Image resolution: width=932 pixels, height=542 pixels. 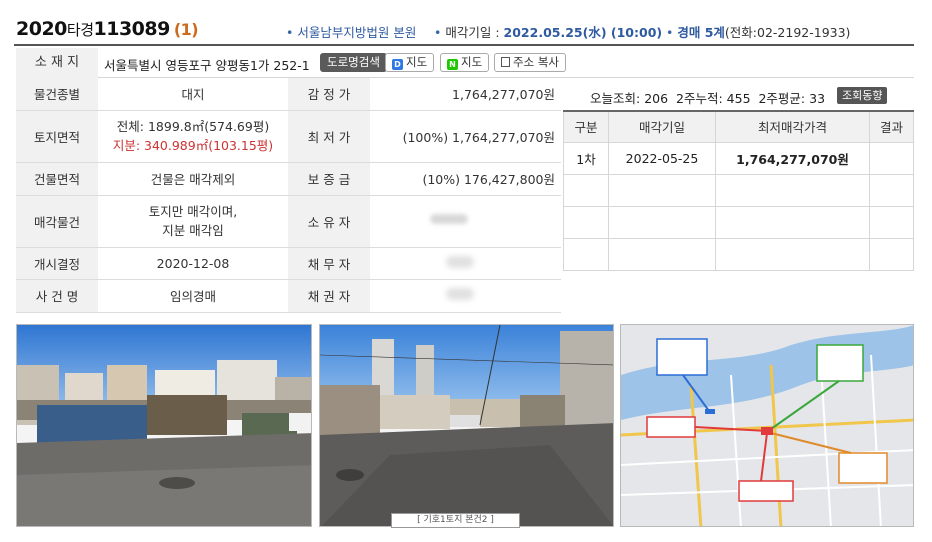 I want to click on today-views: 206, so click(x=656, y=98).